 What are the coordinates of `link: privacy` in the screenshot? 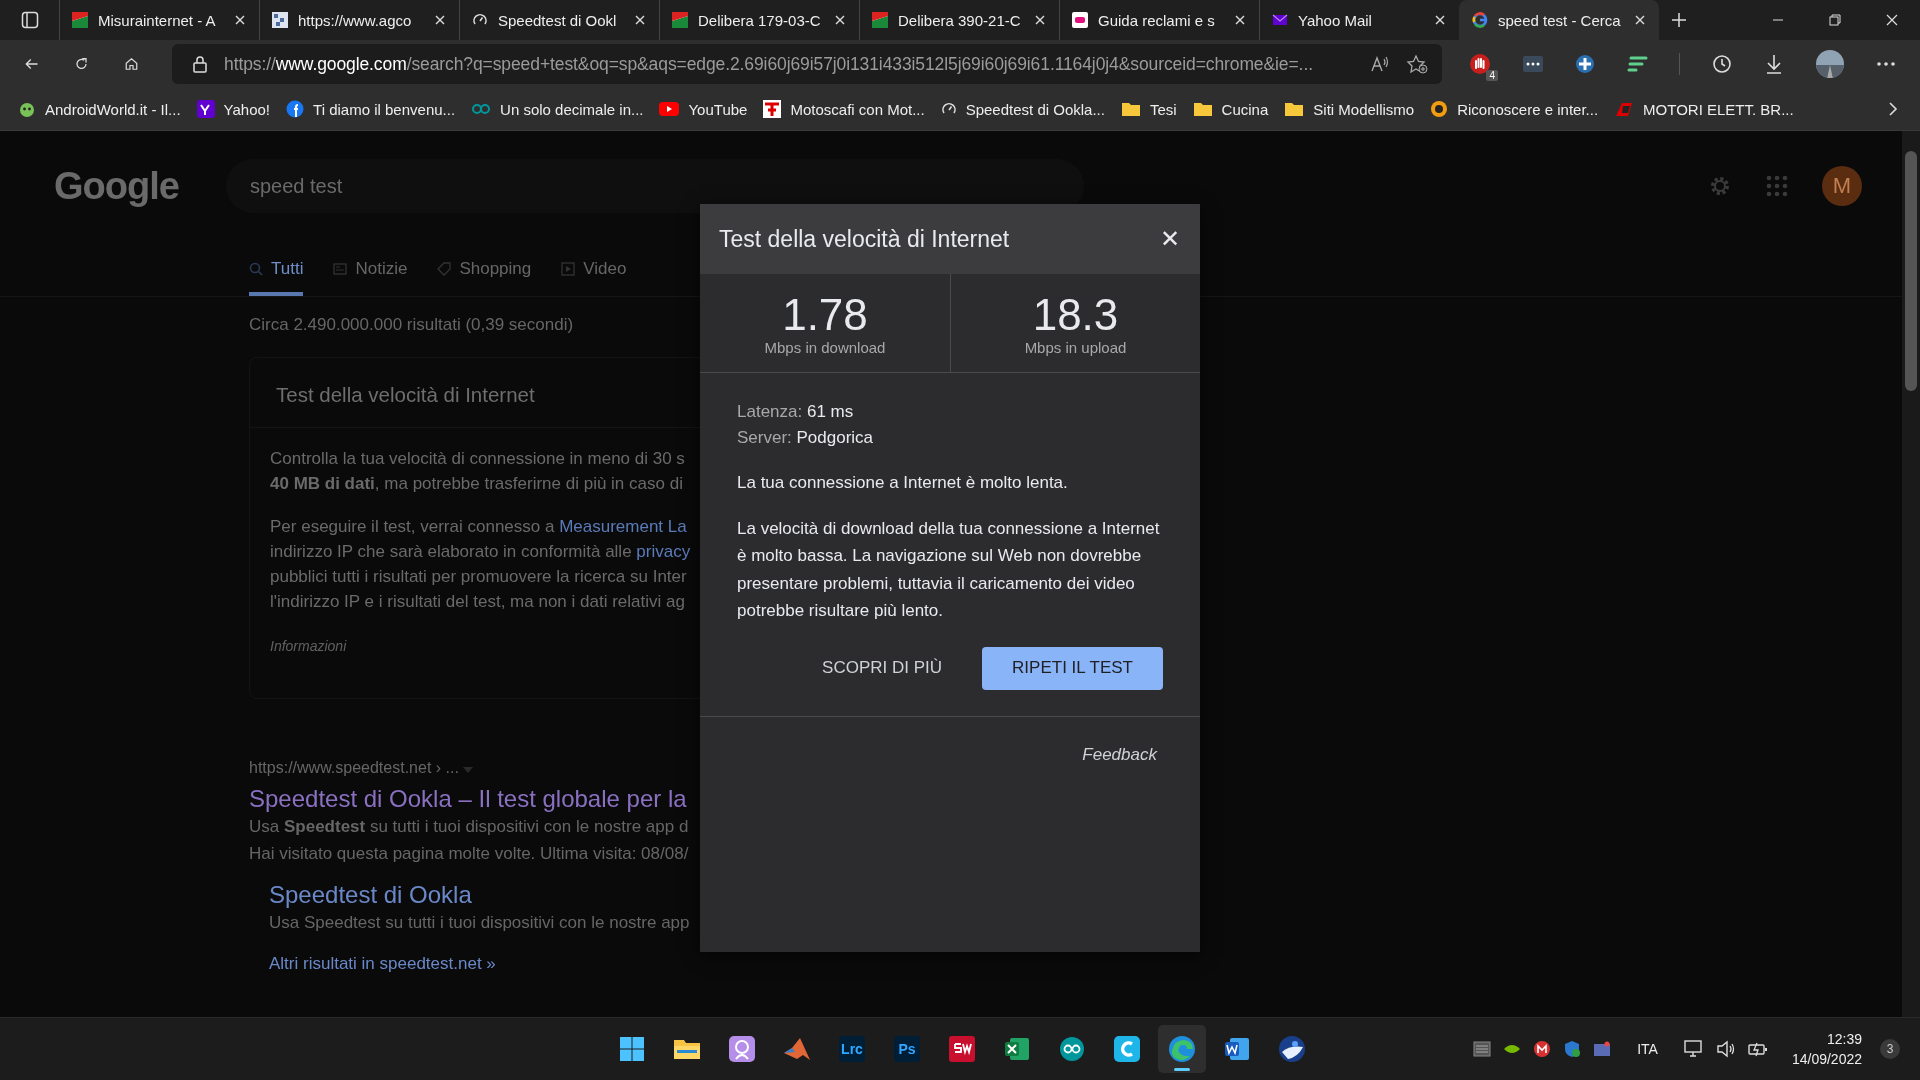 It's located at (663, 551).